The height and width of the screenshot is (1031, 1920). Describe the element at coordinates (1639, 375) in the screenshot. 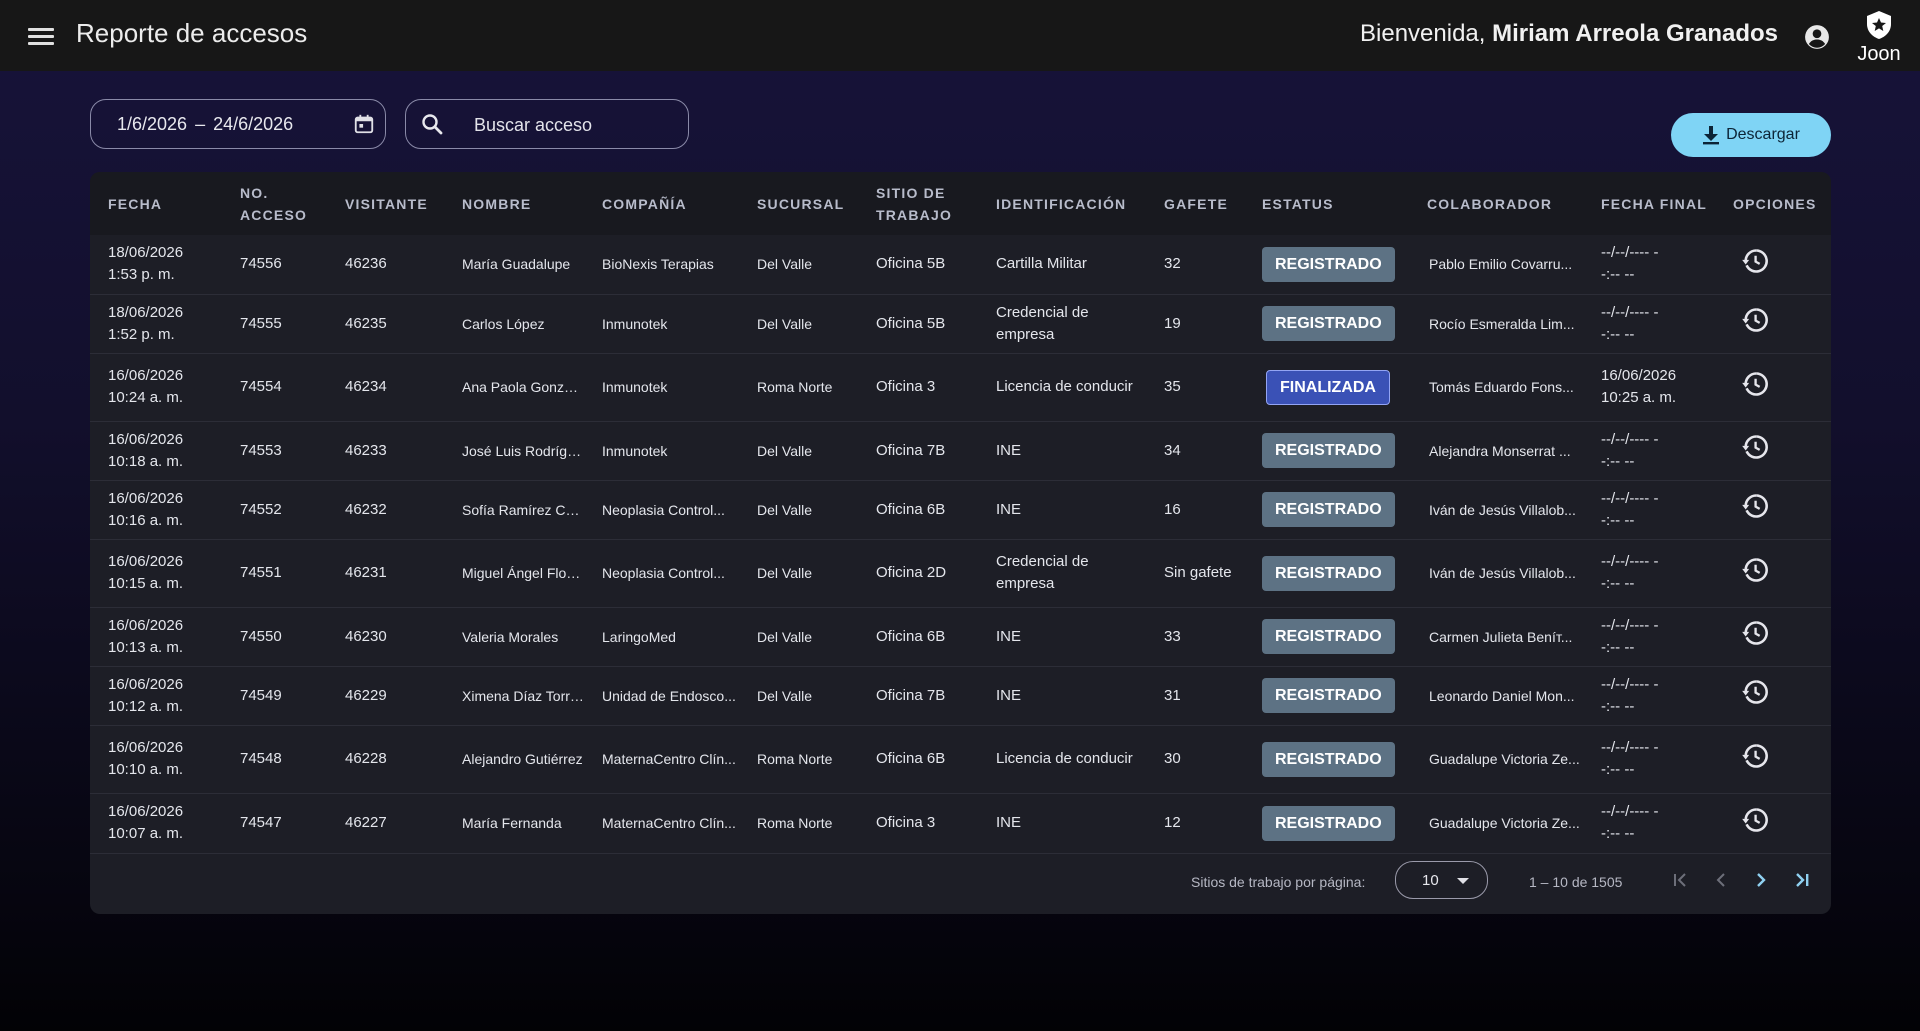

I see `fecha-final-date: 16/06/2026` at that location.